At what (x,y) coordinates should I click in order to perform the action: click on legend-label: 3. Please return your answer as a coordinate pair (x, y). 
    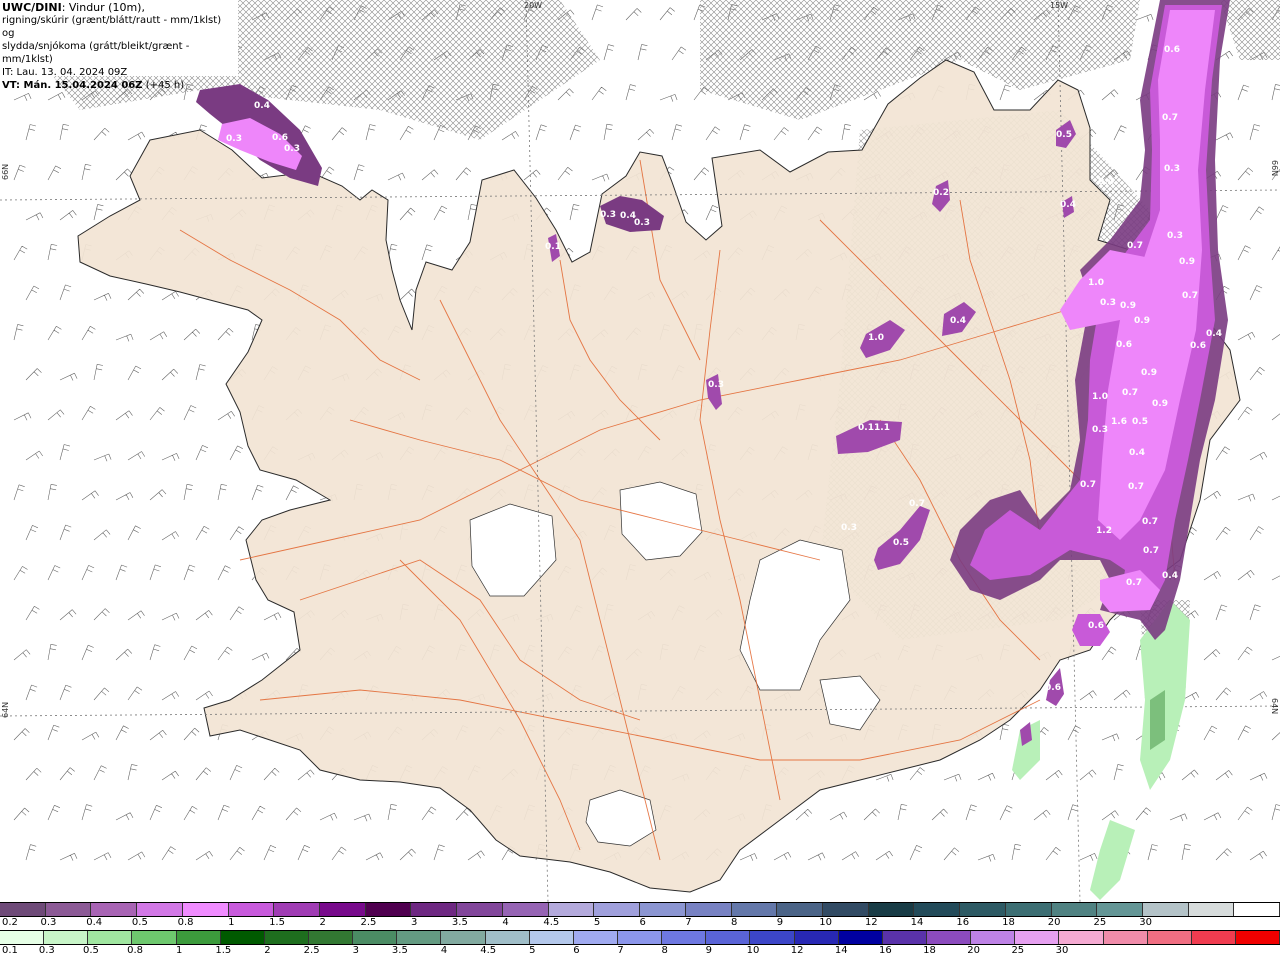
    Looking at the image, I should click on (414, 922).